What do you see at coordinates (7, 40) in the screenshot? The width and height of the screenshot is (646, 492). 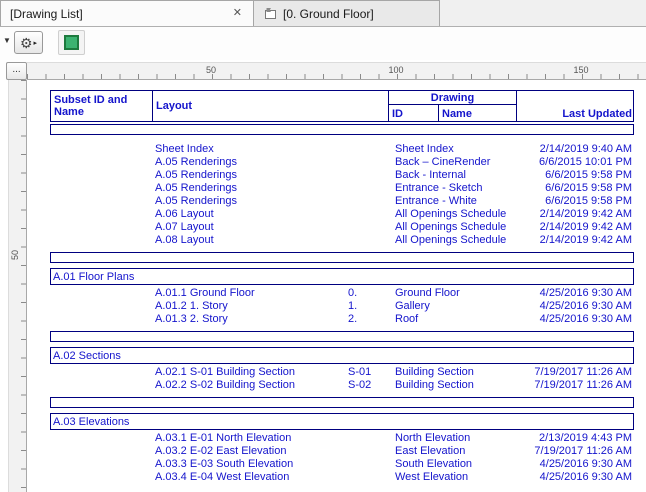 I see `collapse-arrow-icon: ▼` at bounding box center [7, 40].